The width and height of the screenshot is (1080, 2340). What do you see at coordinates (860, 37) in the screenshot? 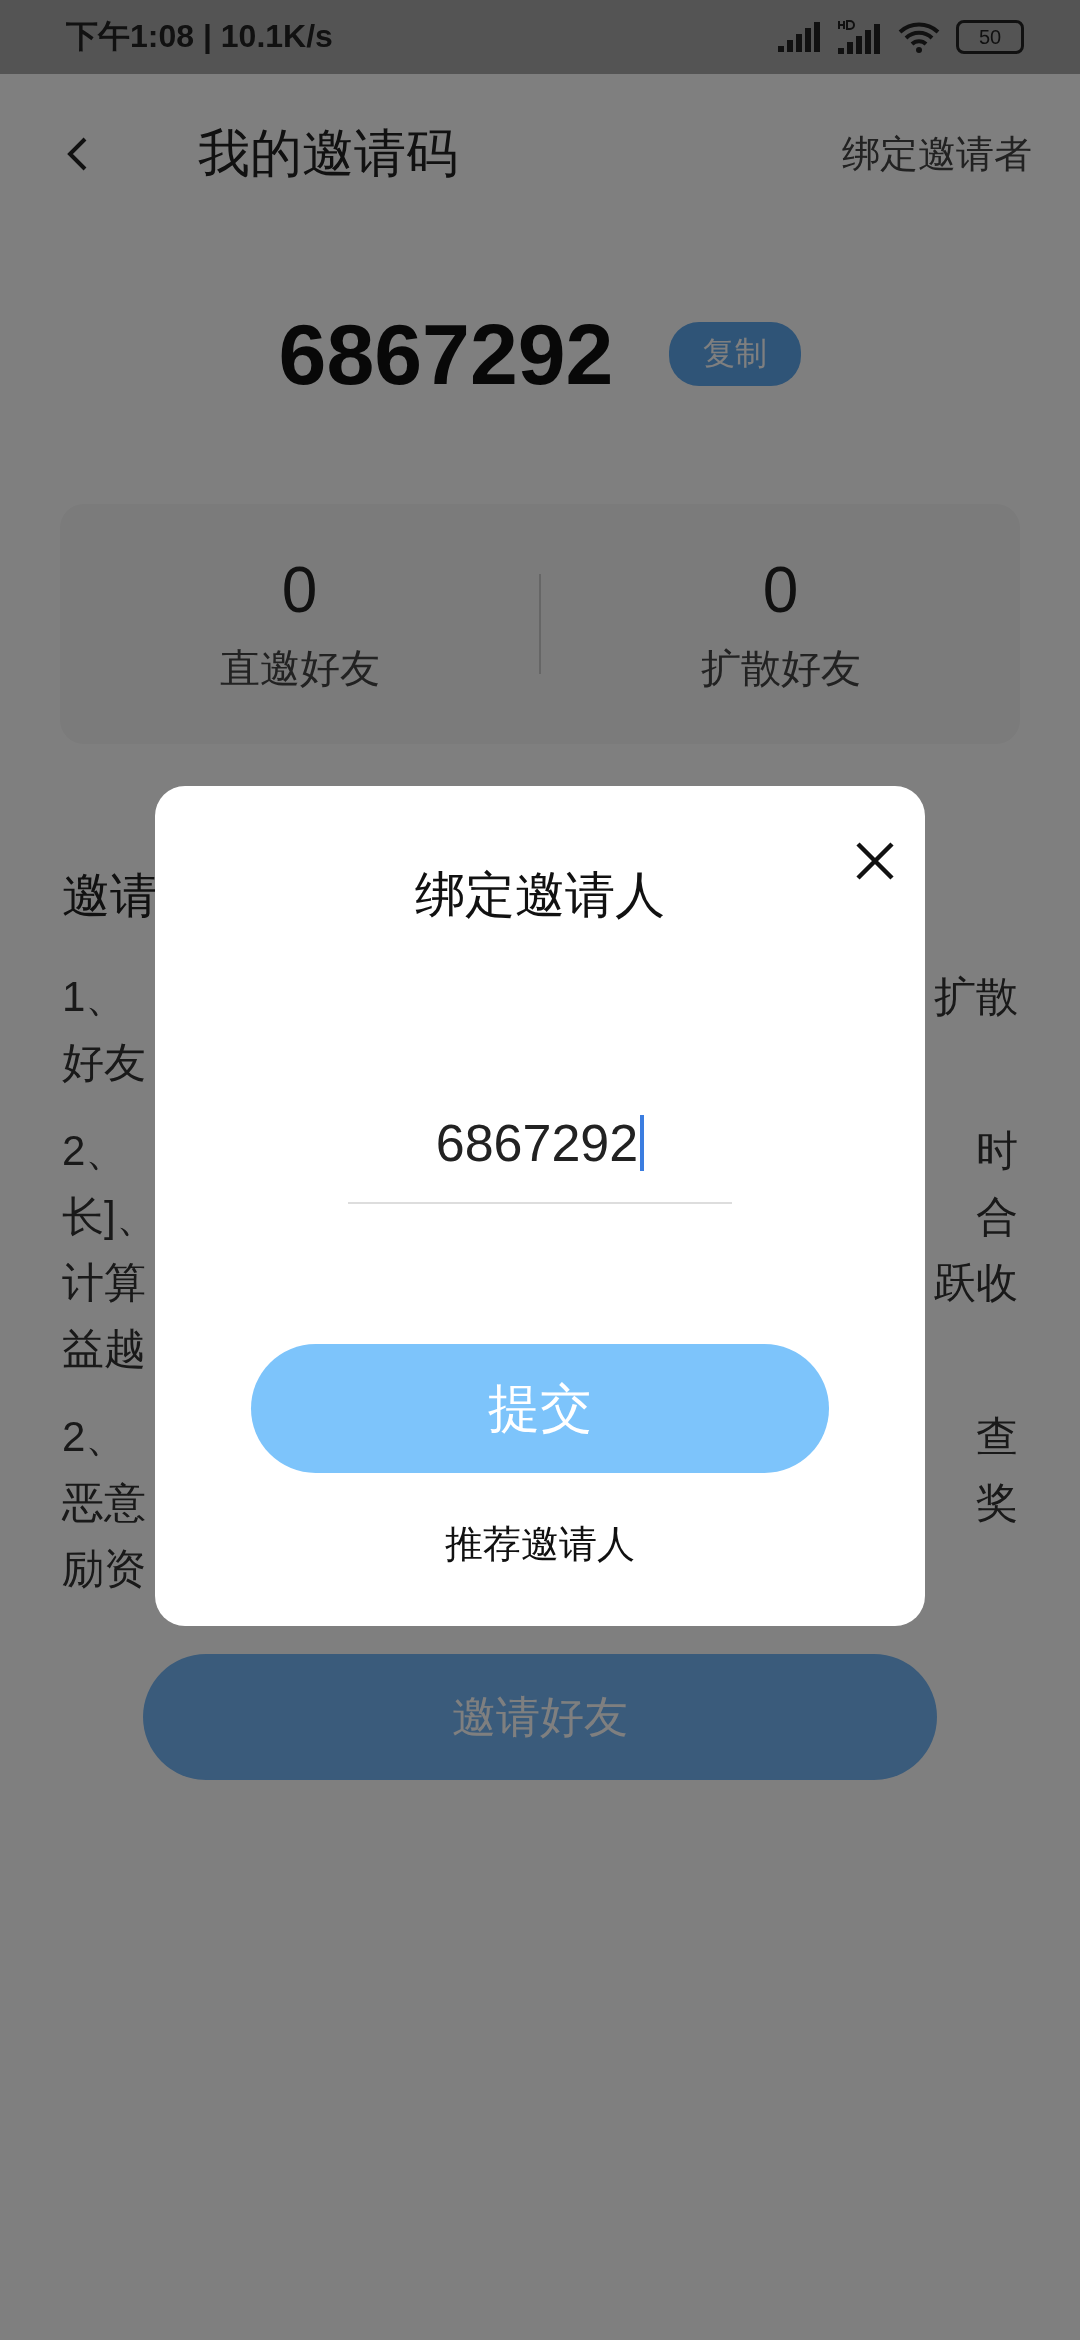
I see `hd-signal-icon` at bounding box center [860, 37].